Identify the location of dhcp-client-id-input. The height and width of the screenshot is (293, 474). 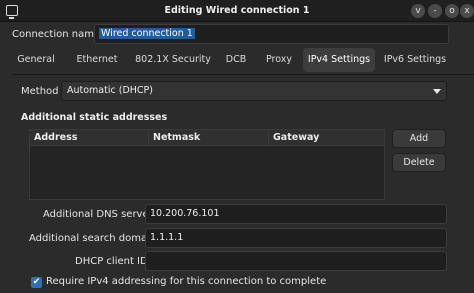
(296, 261).